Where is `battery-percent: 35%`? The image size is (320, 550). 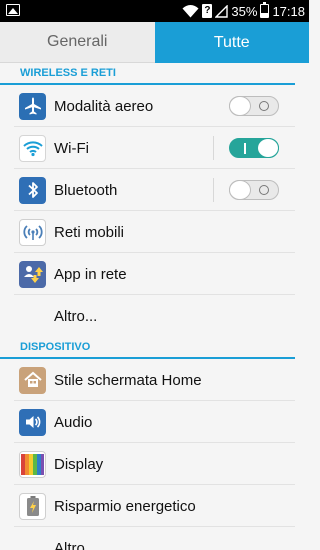 battery-percent: 35% is located at coordinates (244, 11).